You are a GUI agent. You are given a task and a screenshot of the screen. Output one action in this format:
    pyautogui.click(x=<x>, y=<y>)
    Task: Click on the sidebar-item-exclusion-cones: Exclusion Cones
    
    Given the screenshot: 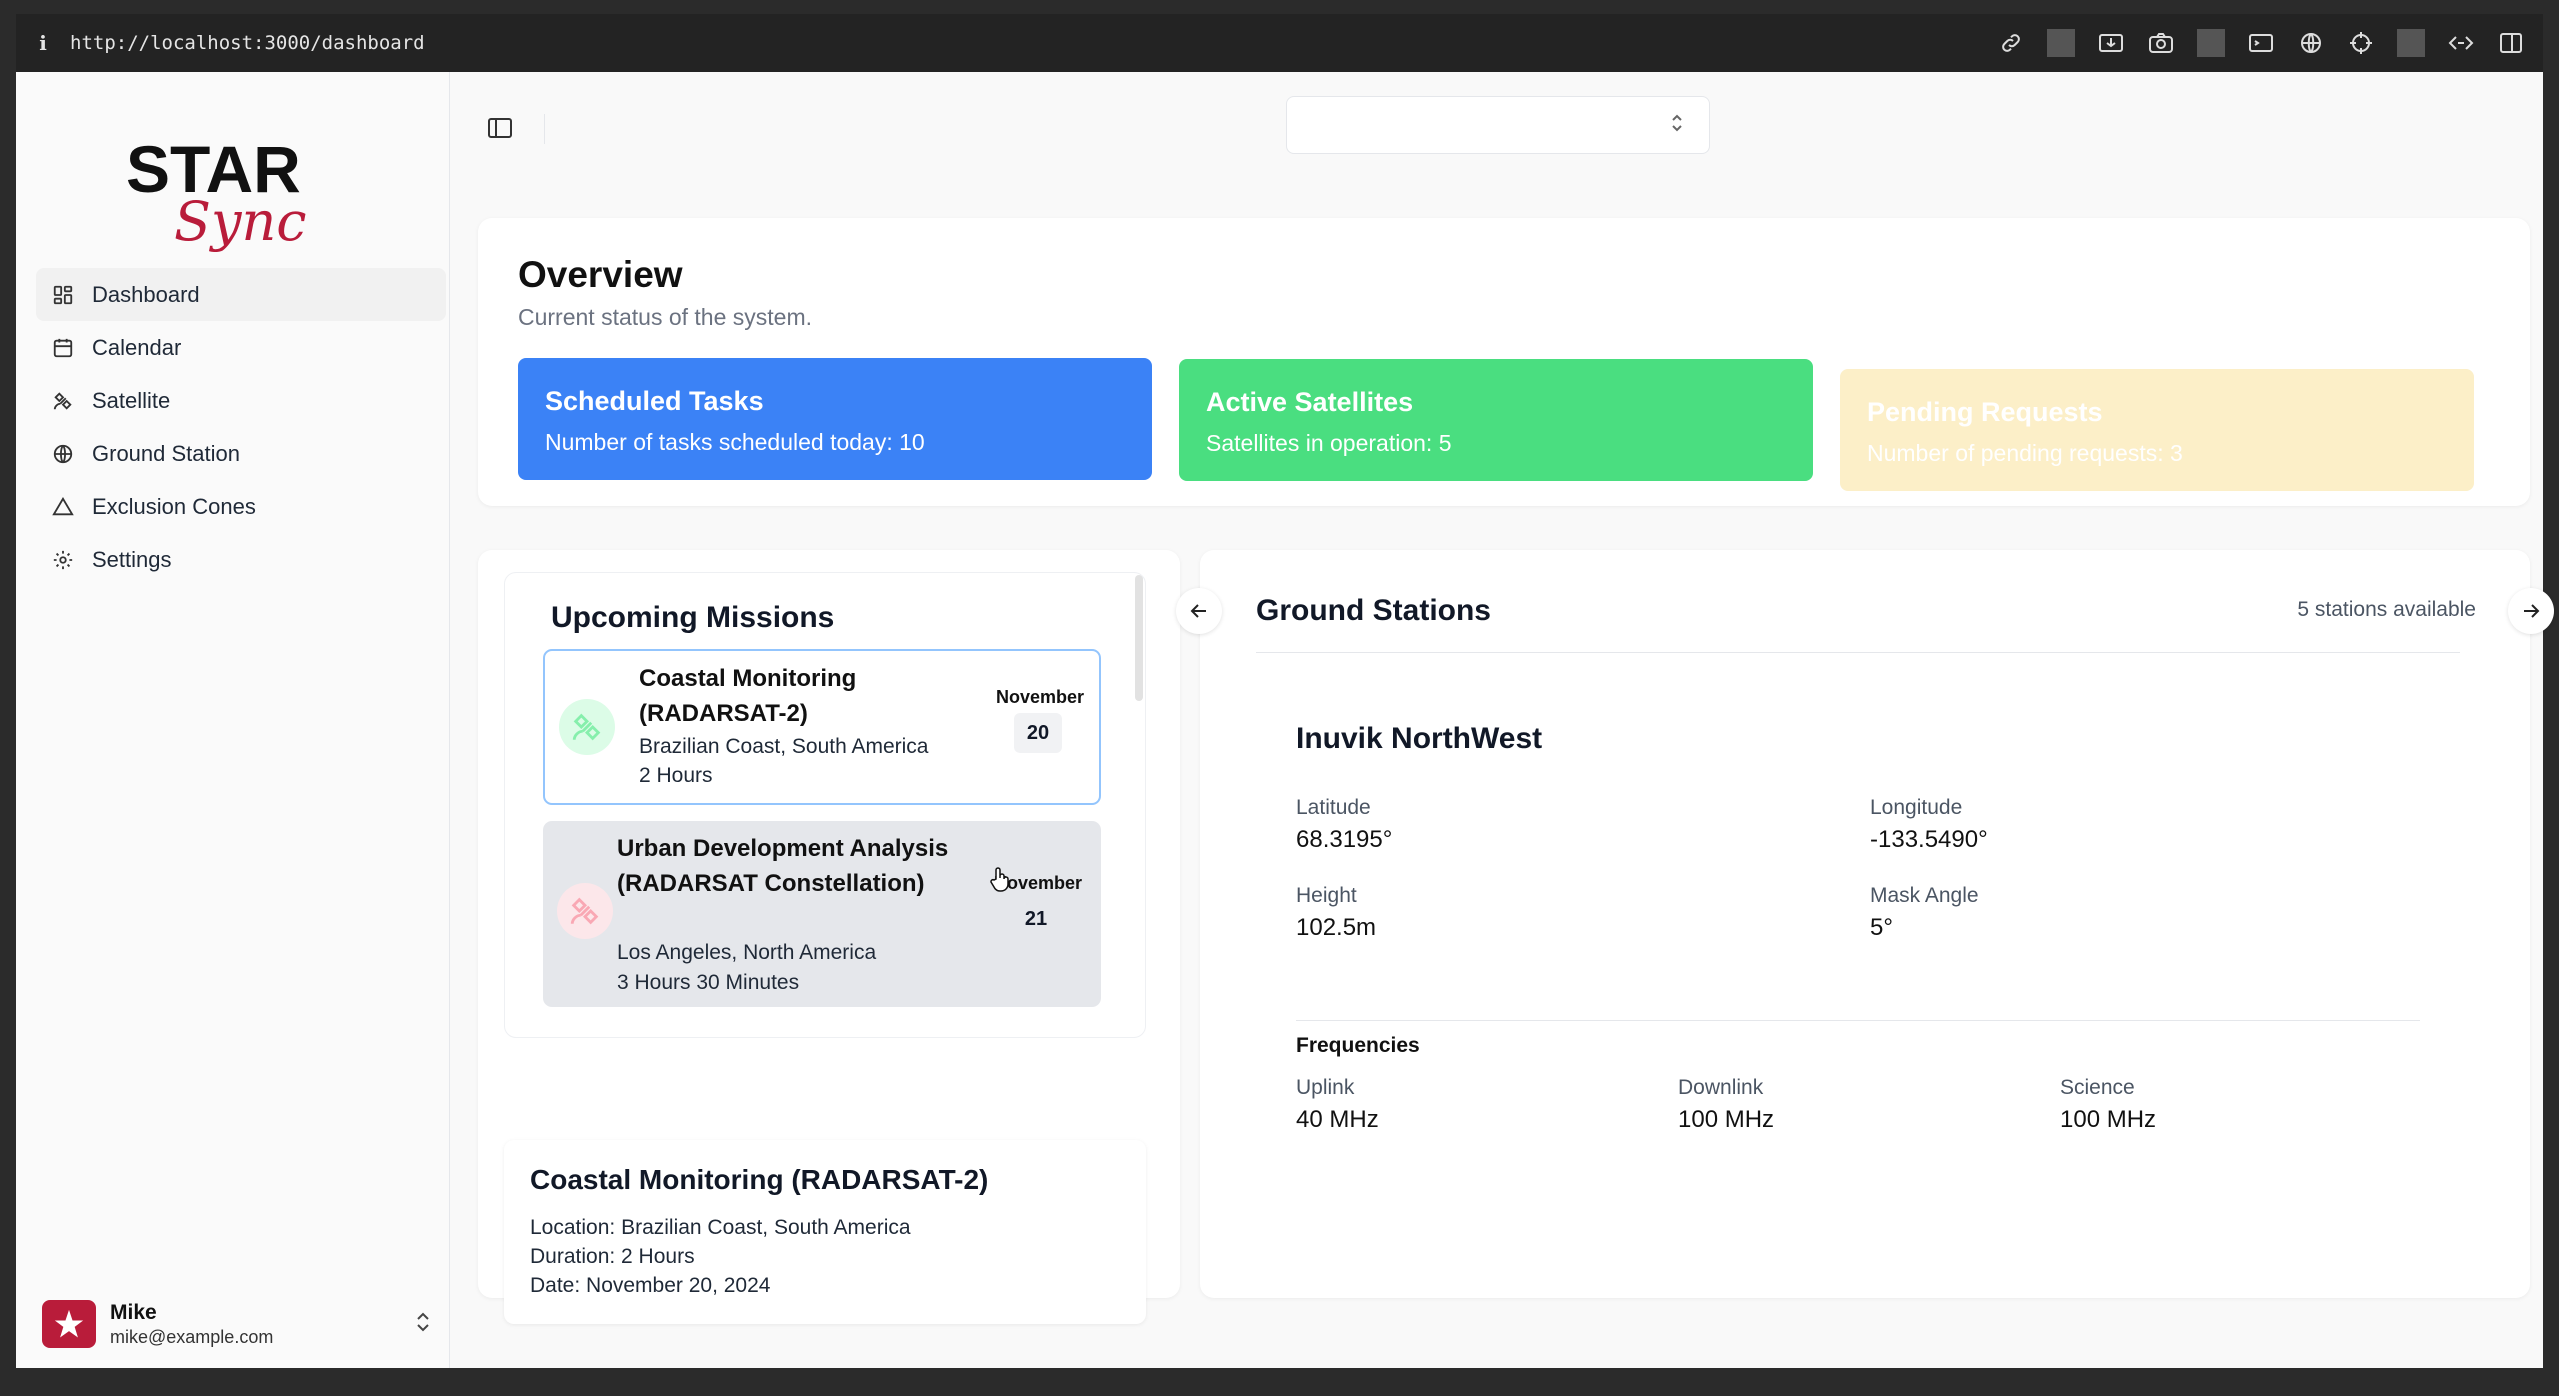 What is the action you would take?
    pyautogui.click(x=241, y=506)
    